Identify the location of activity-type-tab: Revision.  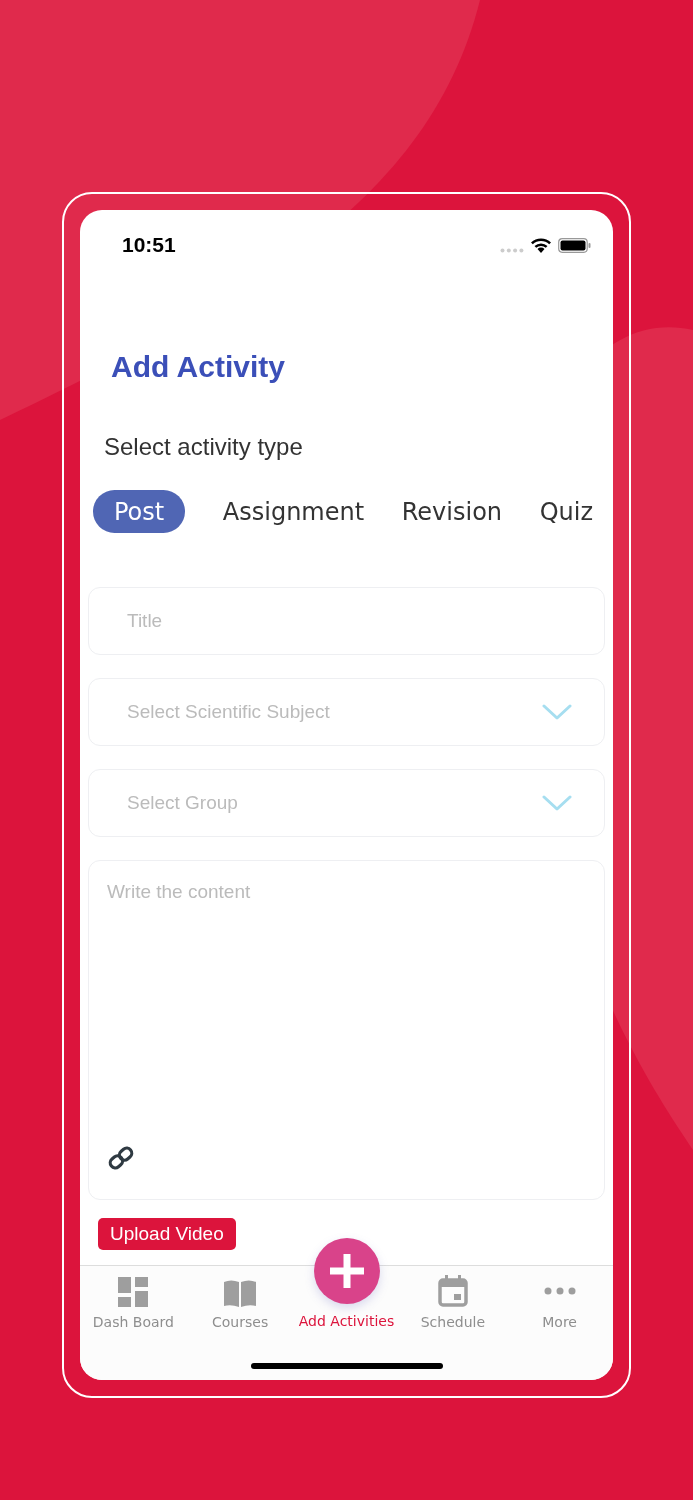
(452, 511).